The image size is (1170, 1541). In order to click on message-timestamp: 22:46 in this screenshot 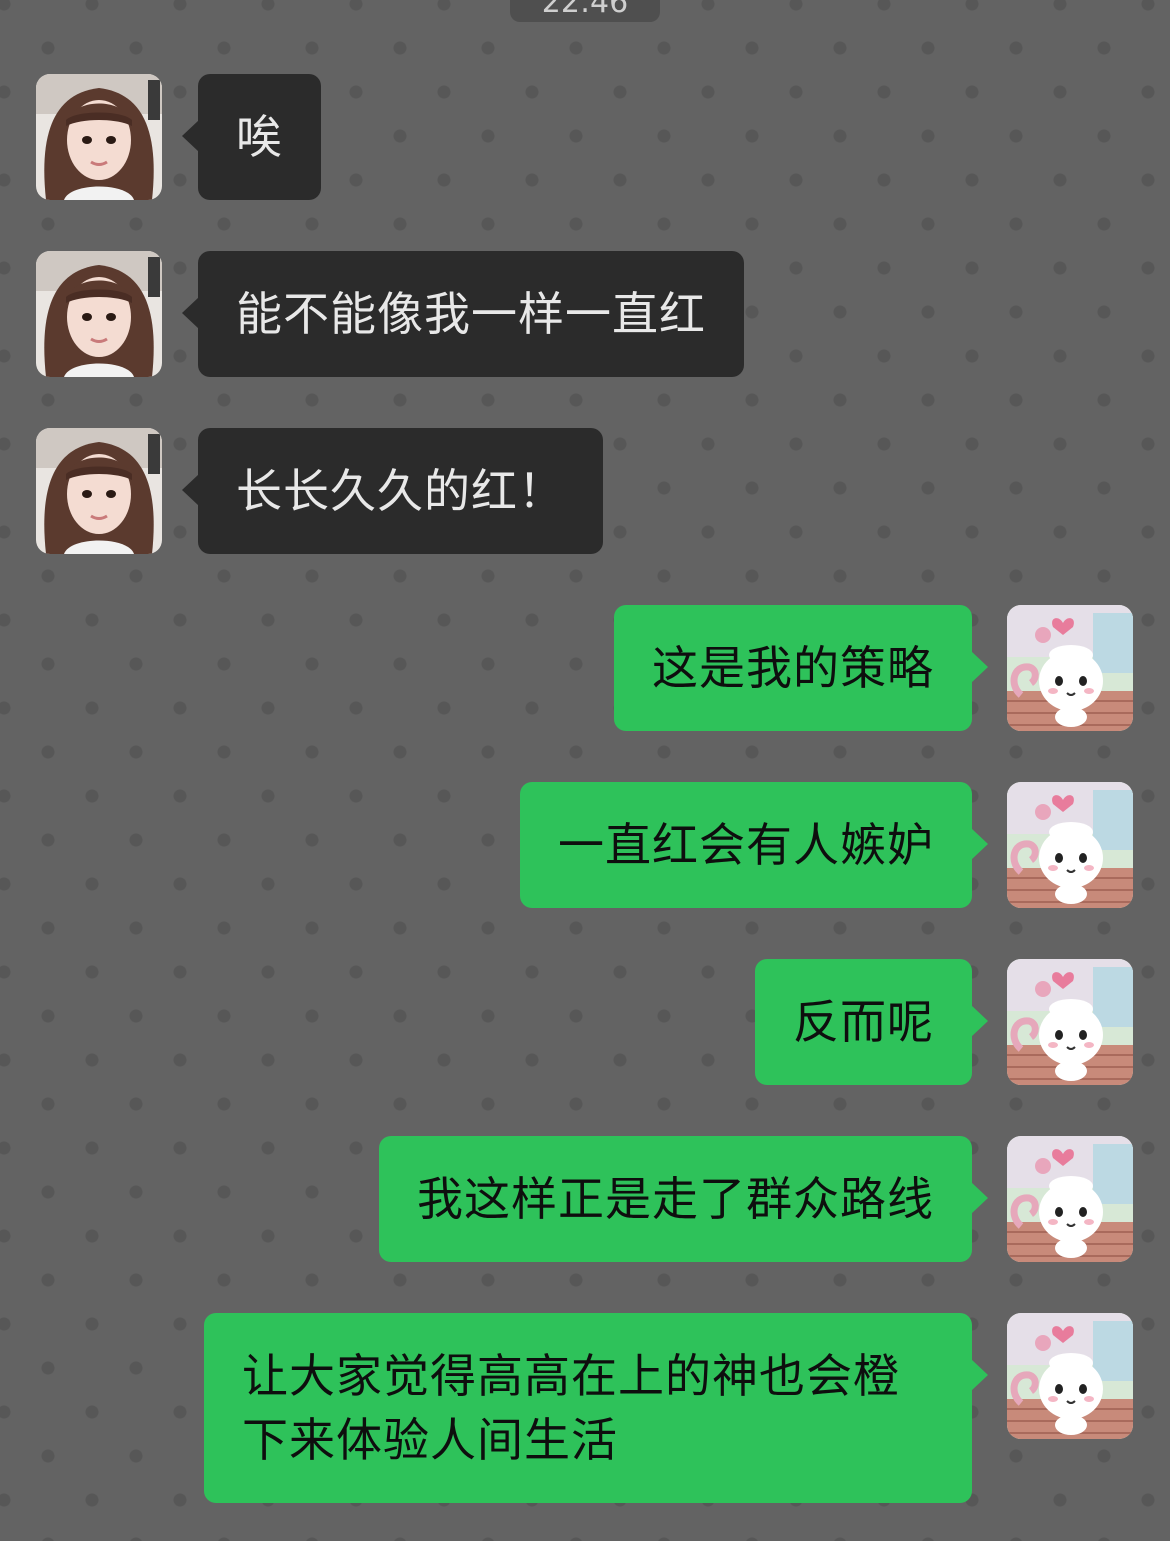, I will do `click(585, 11)`.